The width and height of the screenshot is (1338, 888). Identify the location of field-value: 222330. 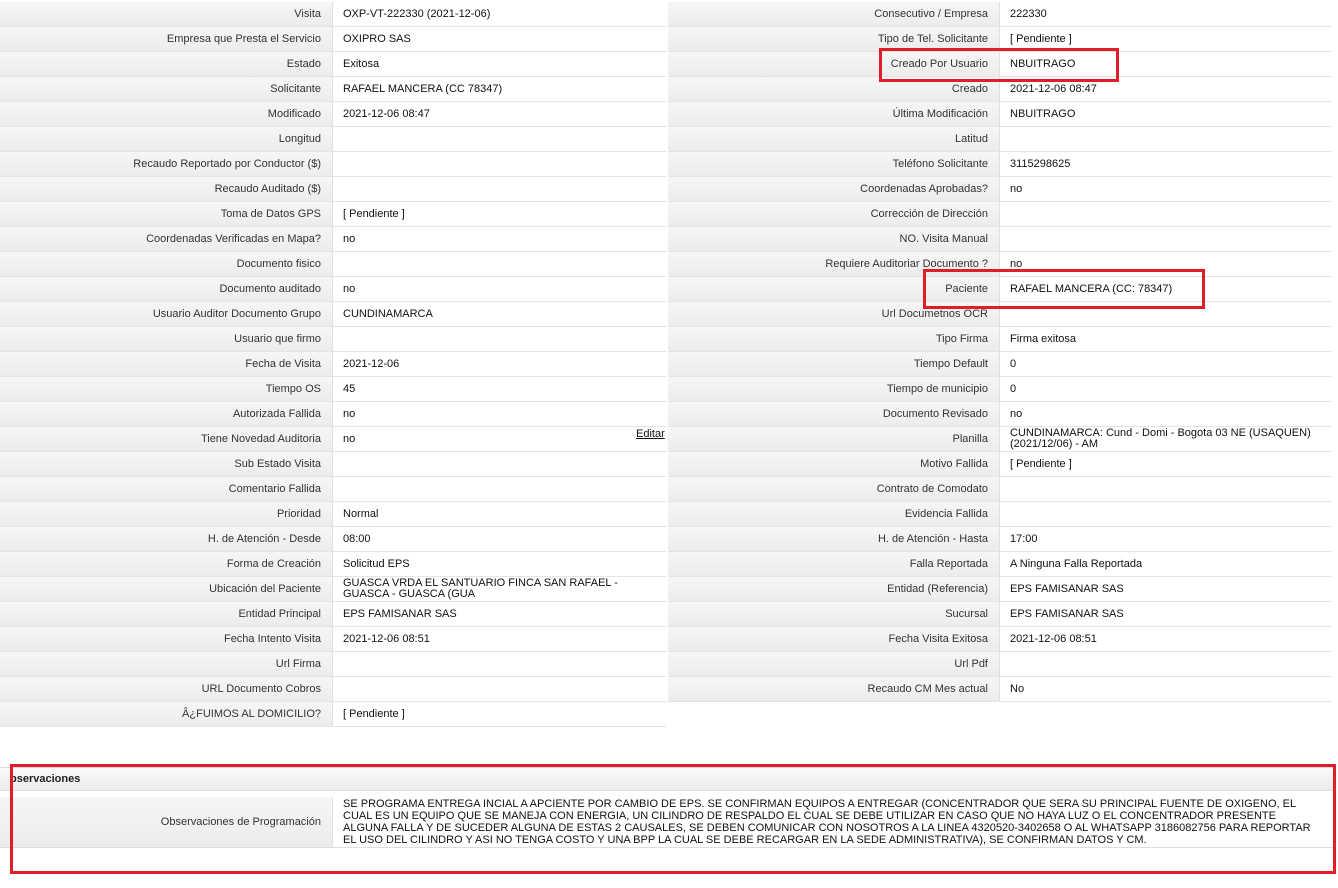
(1166, 14).